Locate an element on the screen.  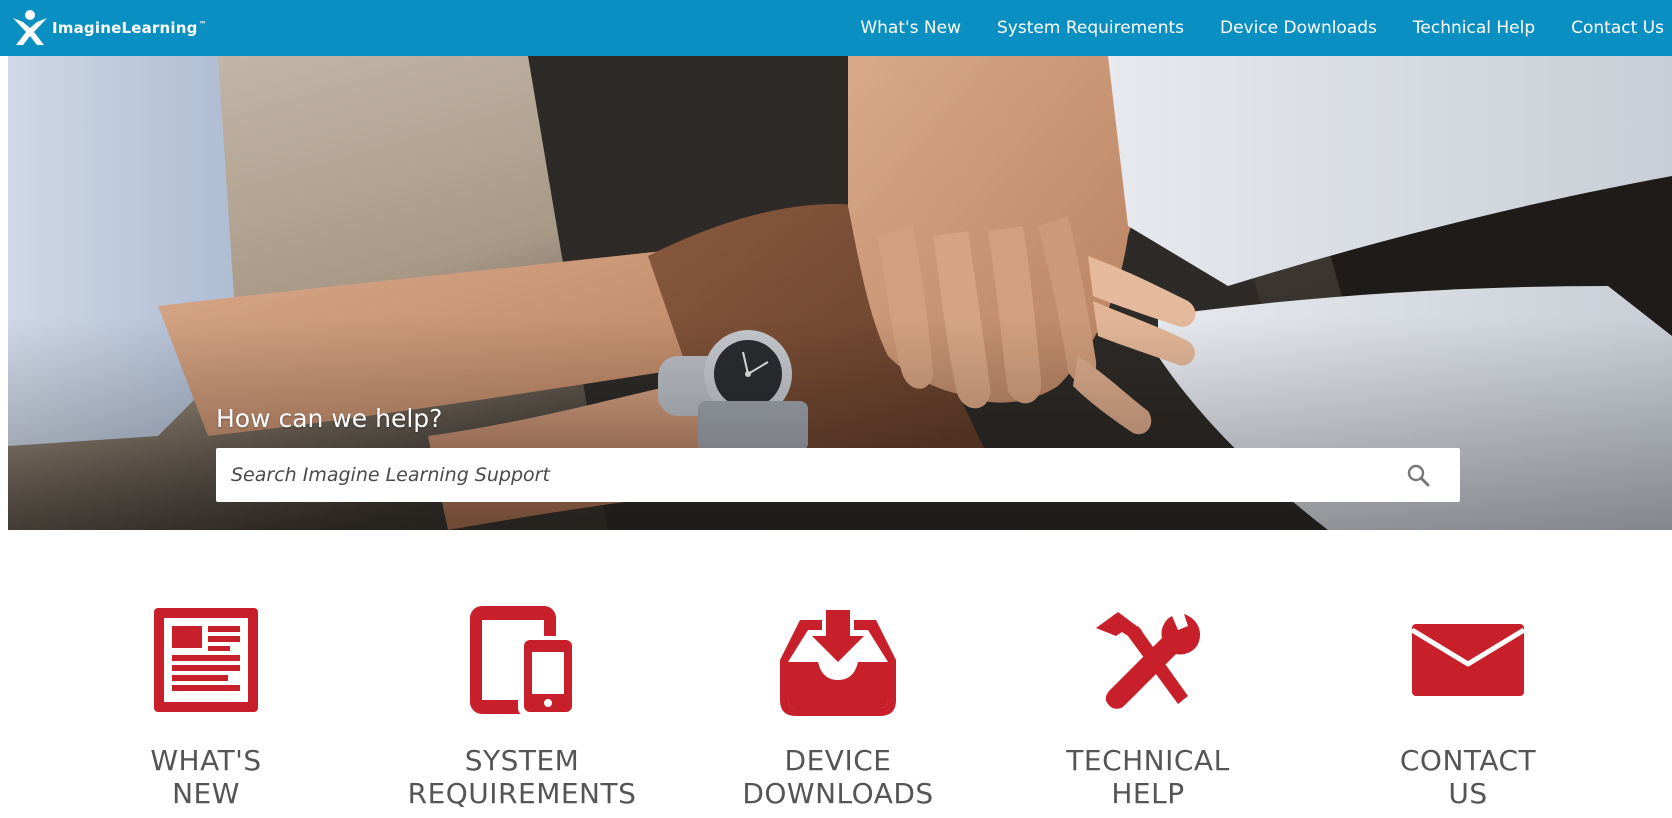
tile-whats-new: WHAT'S NEW is located at coordinates (206, 674).